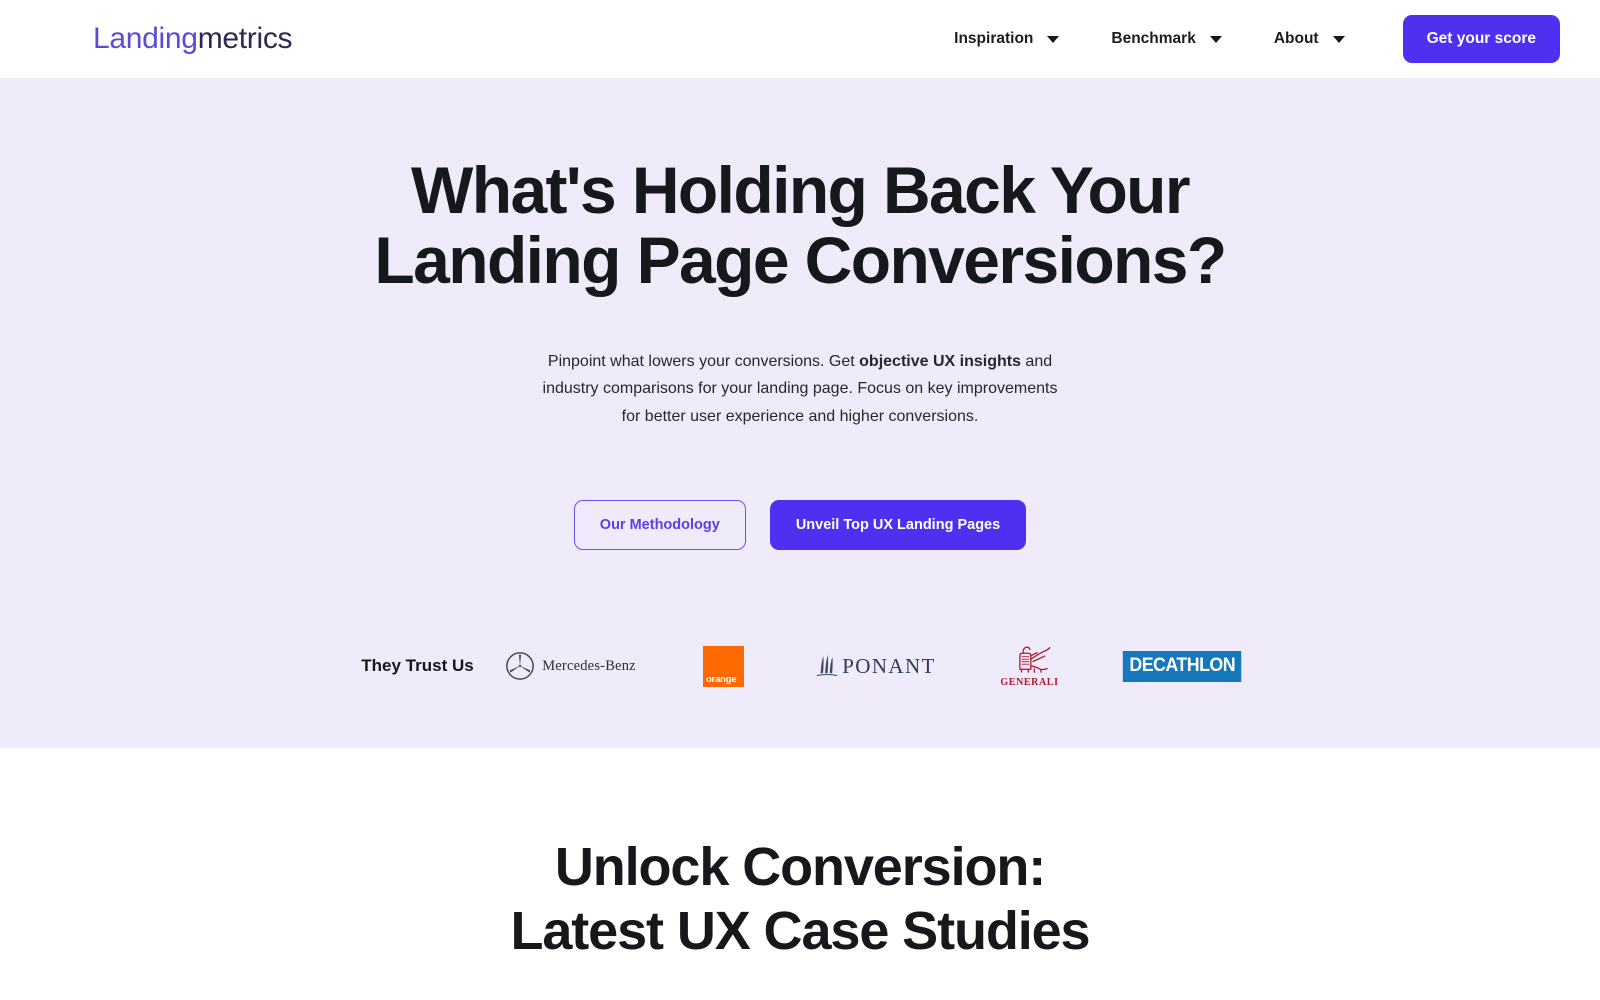  Describe the element at coordinates (827, 666) in the screenshot. I see `ponant-sail-icon` at that location.